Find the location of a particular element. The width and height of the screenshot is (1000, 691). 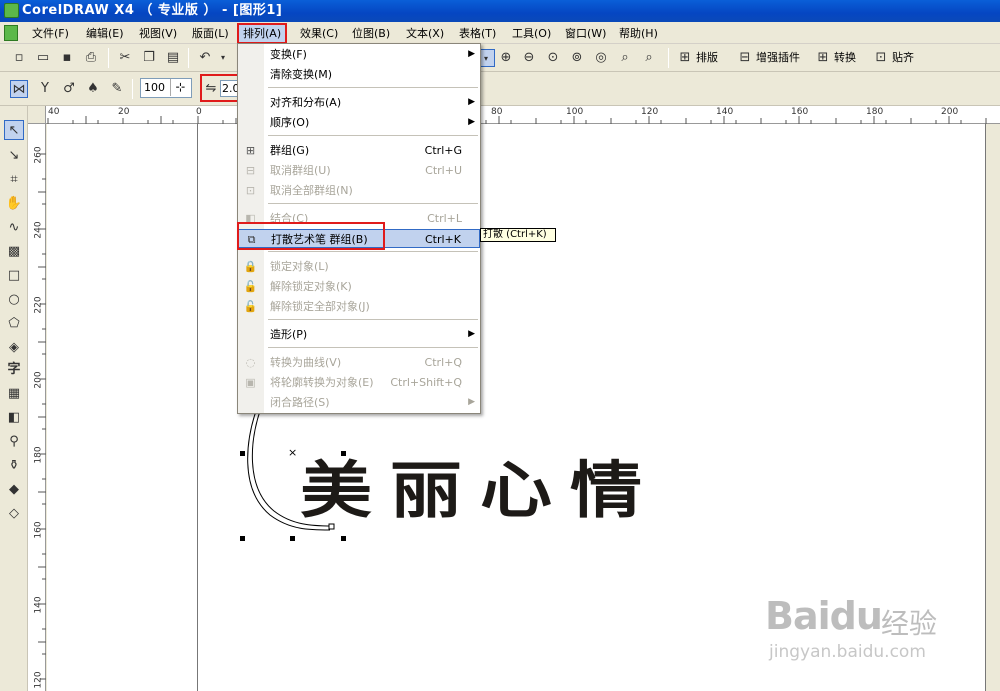

menu-view: 视图(V) is located at coordinates (158, 33).